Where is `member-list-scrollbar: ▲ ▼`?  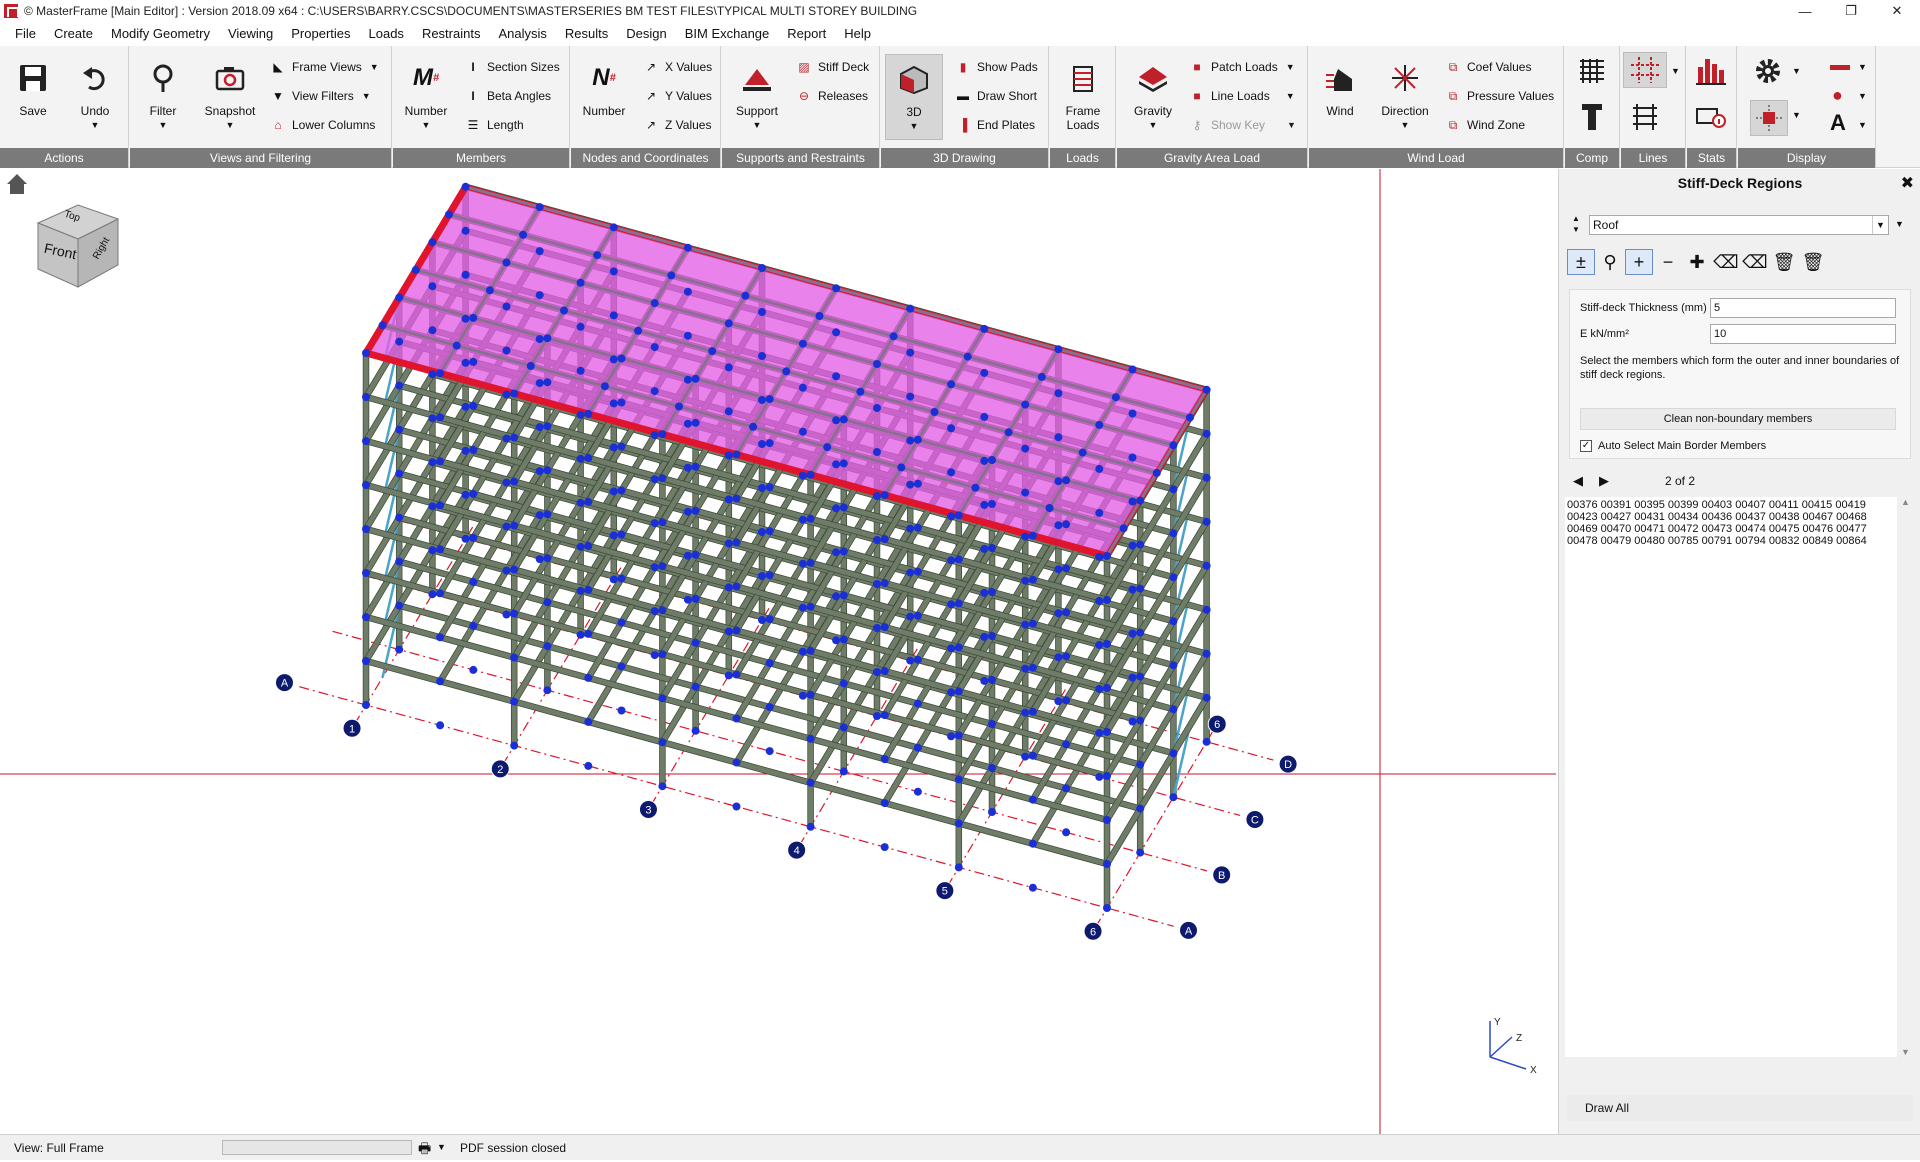
member-list-scrollbar: ▲ ▼ is located at coordinates (1907, 777).